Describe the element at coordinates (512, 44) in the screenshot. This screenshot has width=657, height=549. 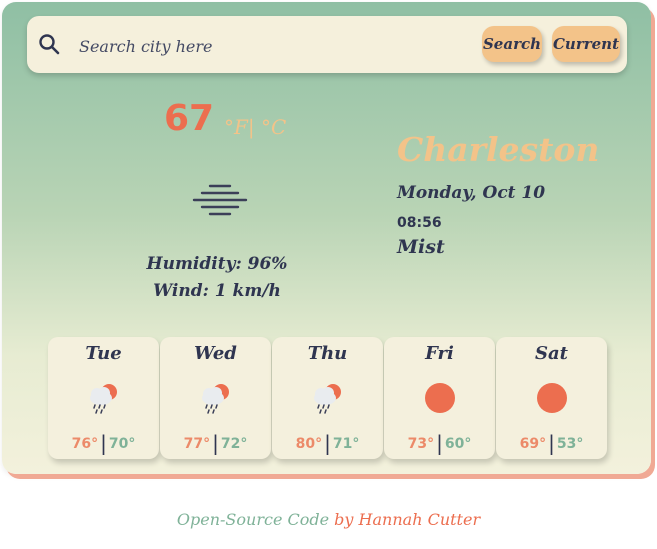
I see `search-button: Search` at that location.